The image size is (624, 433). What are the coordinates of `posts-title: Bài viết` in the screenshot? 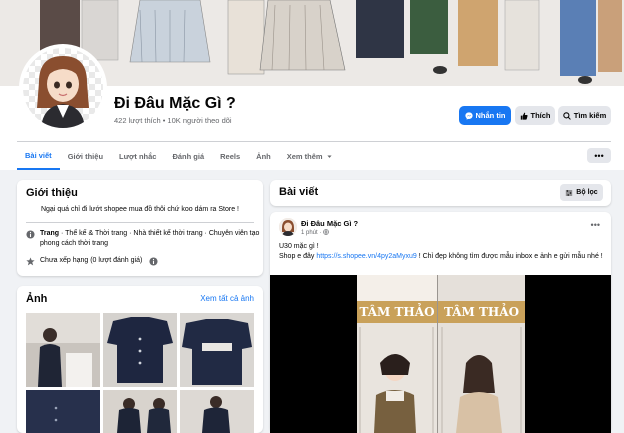 It's located at (299, 192).